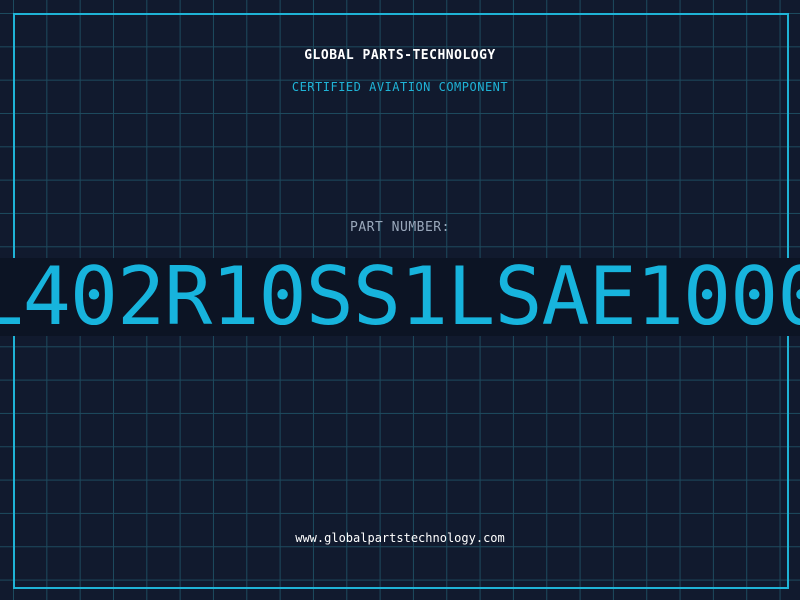 The height and width of the screenshot is (600, 800). Describe the element at coordinates (400, 55) in the screenshot. I see `company-name: GLOBAL PARTS-TECHNOLOGY` at that location.